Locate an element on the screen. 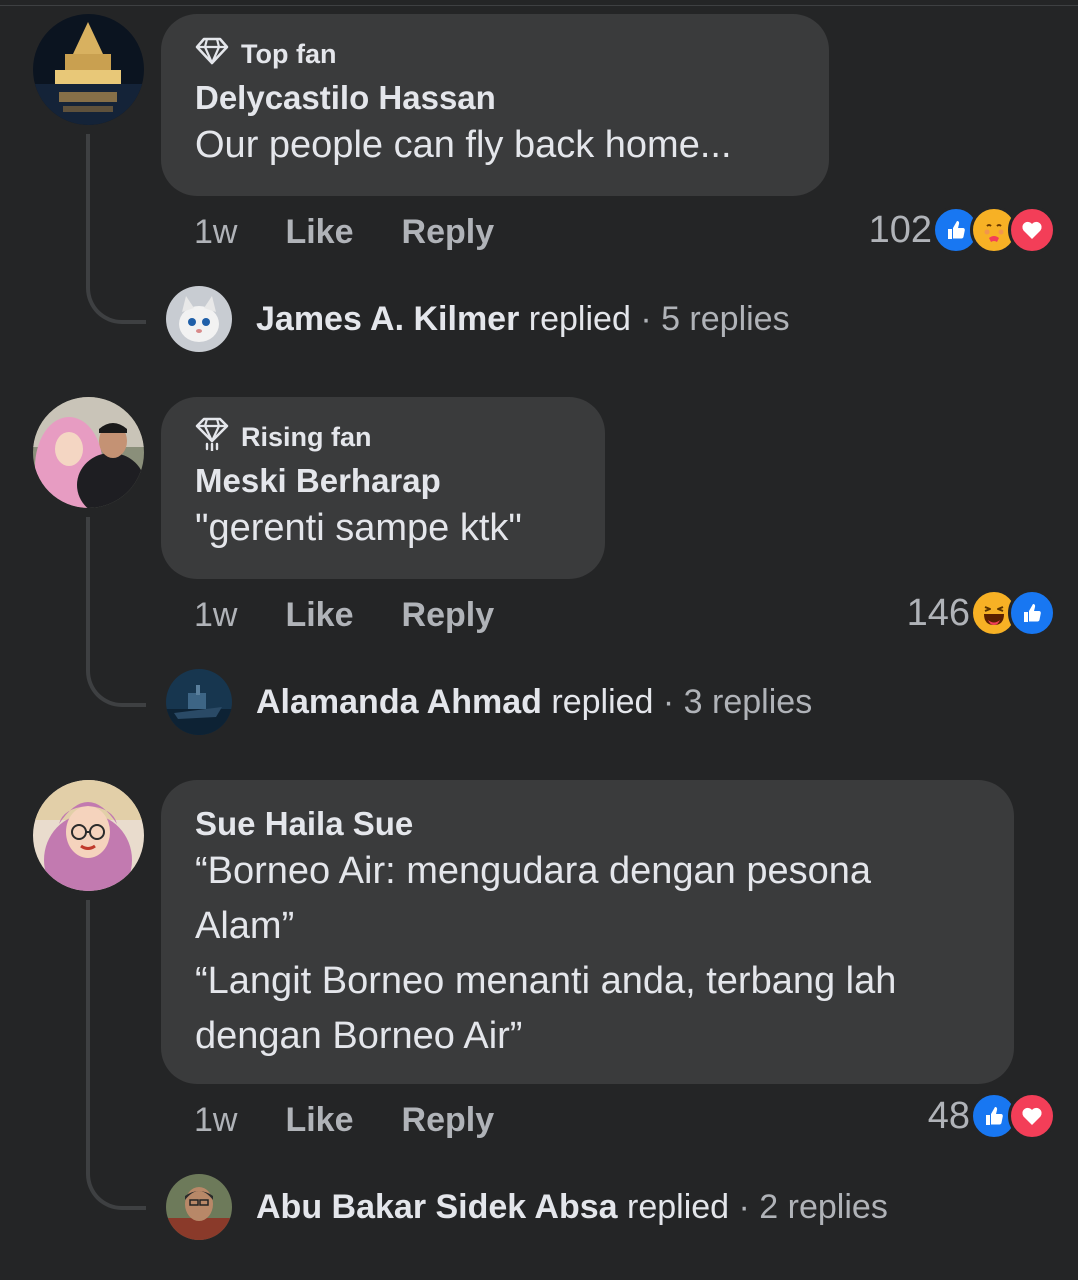  comment-author: Meski Berharap is located at coordinates (383, 481).